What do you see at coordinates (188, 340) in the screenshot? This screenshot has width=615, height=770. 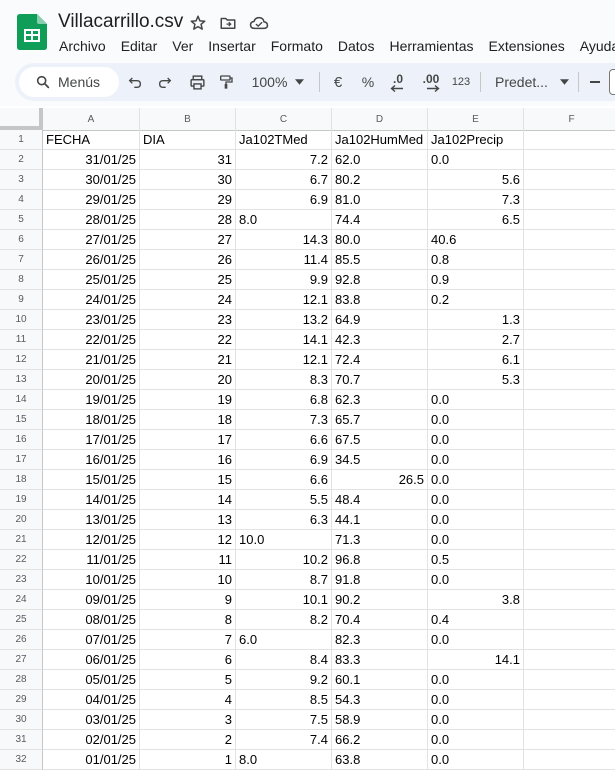 I see `cell-b: 22` at bounding box center [188, 340].